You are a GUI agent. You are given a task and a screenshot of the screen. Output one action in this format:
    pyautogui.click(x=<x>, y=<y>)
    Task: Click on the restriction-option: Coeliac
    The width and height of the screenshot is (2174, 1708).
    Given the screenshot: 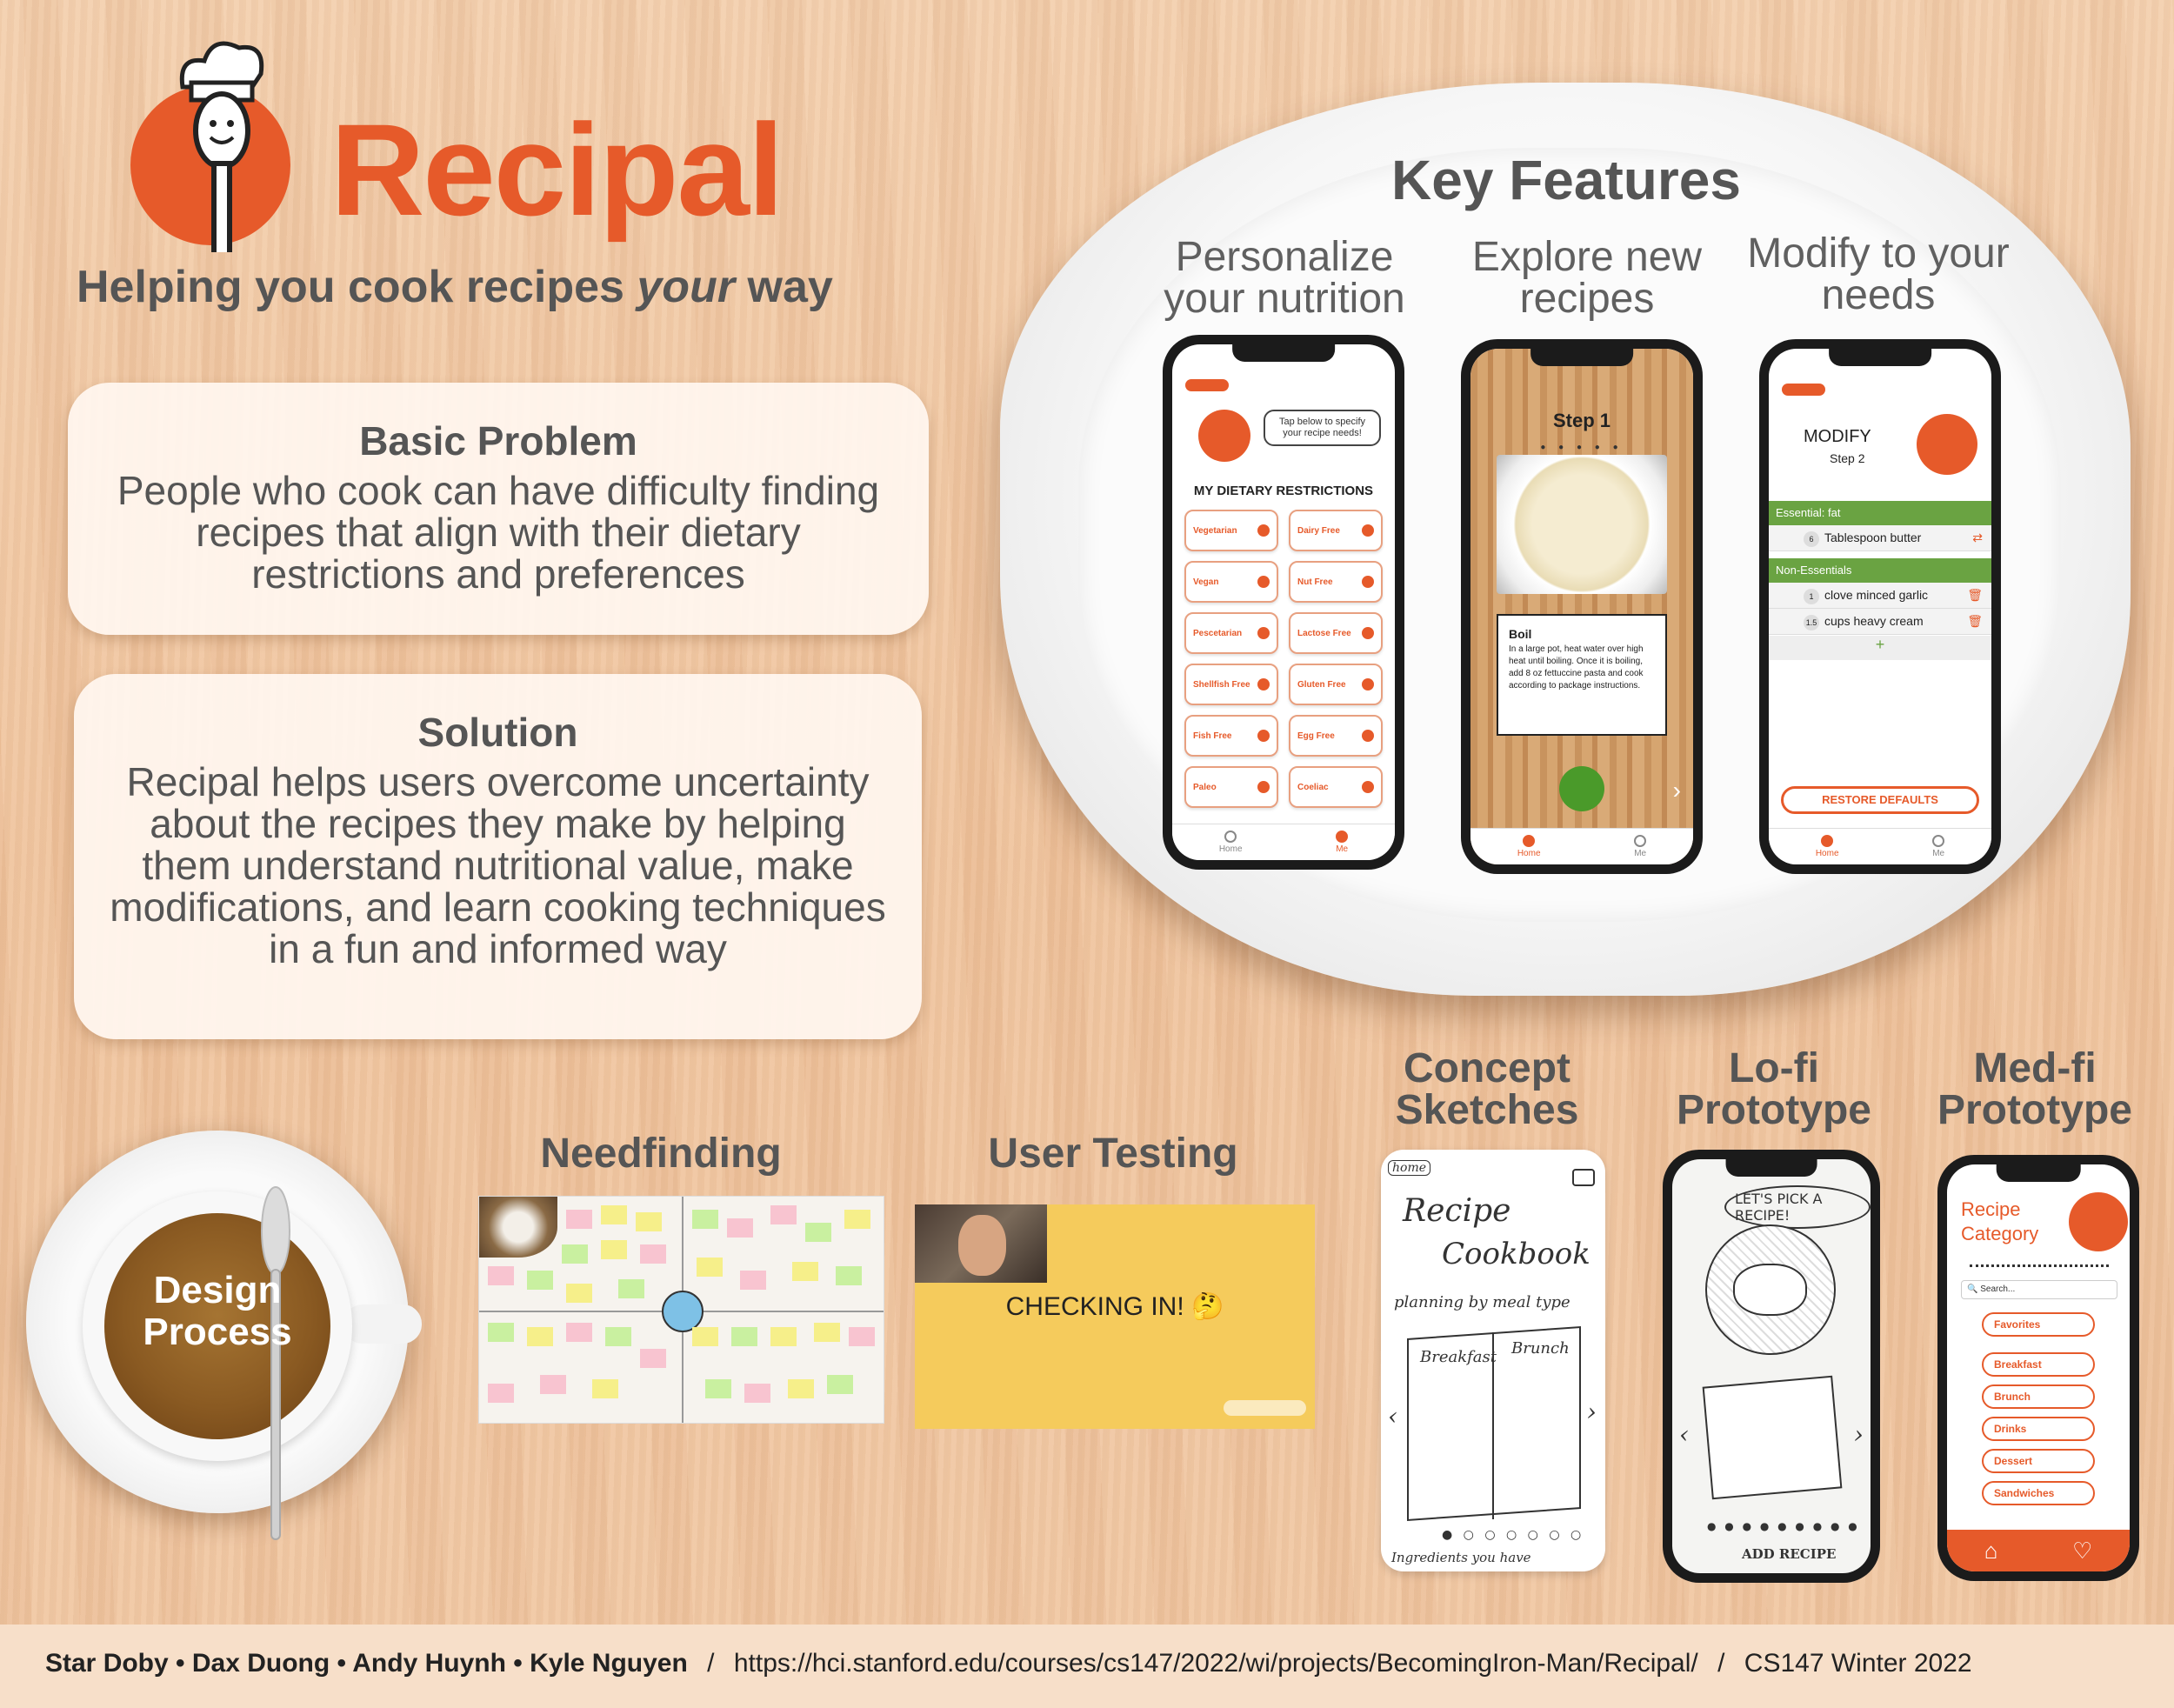 What is the action you would take?
    pyautogui.click(x=1336, y=787)
    